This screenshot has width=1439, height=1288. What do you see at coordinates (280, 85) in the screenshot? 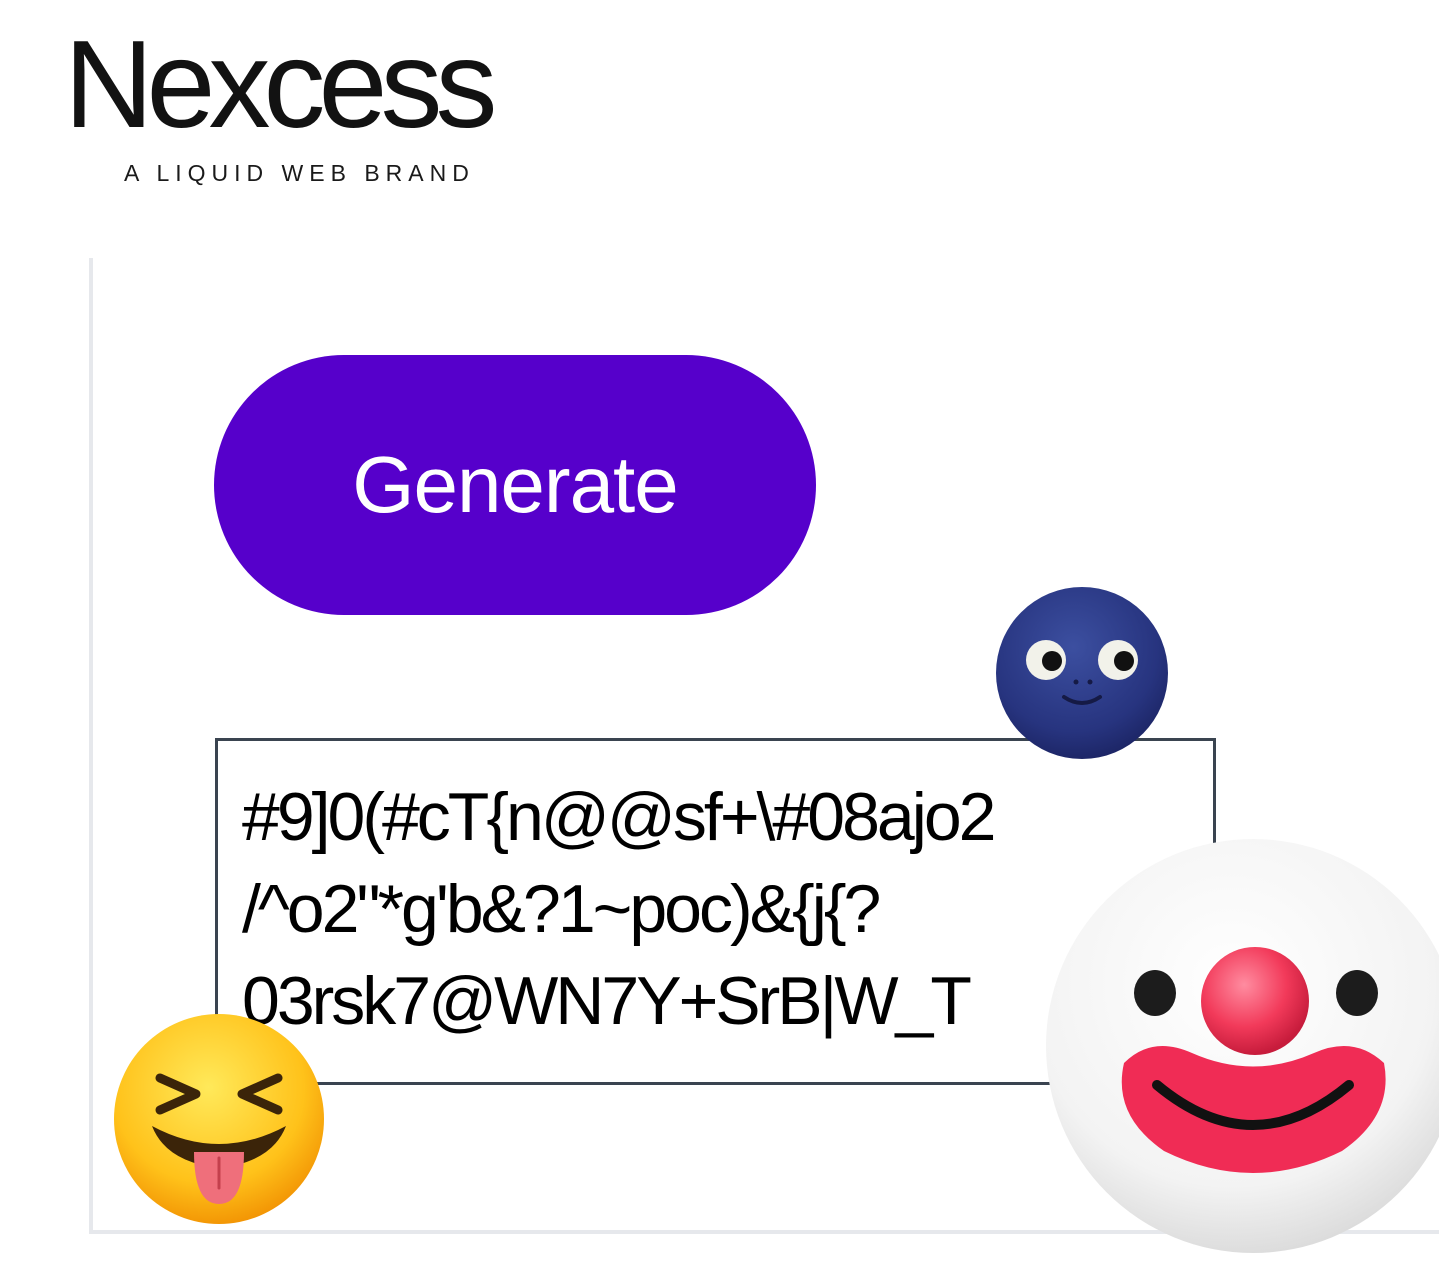
I see `logo-wordmark: Nexcess` at bounding box center [280, 85].